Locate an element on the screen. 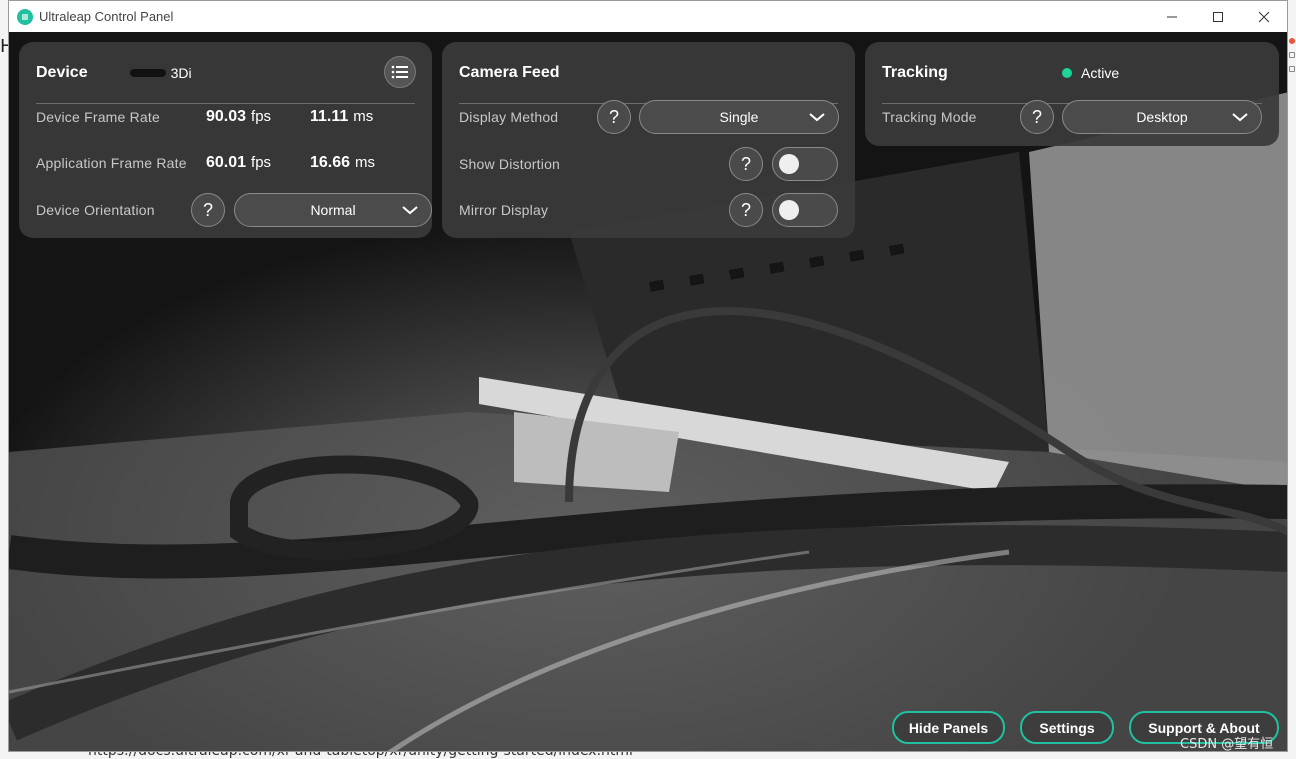 The width and height of the screenshot is (1296, 759). device-orientation-dropdown: Normal is located at coordinates (333, 210).